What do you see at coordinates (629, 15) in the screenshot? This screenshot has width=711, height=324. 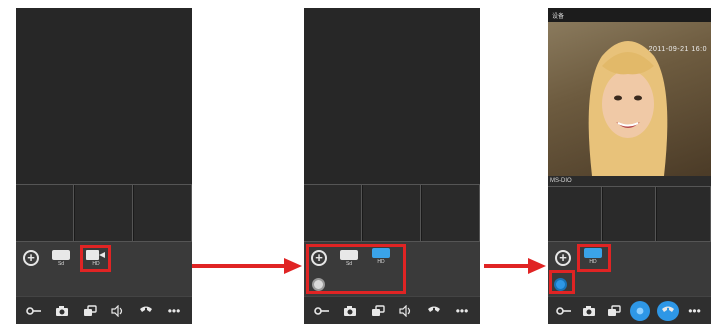 I see `status-bar: 设备` at bounding box center [629, 15].